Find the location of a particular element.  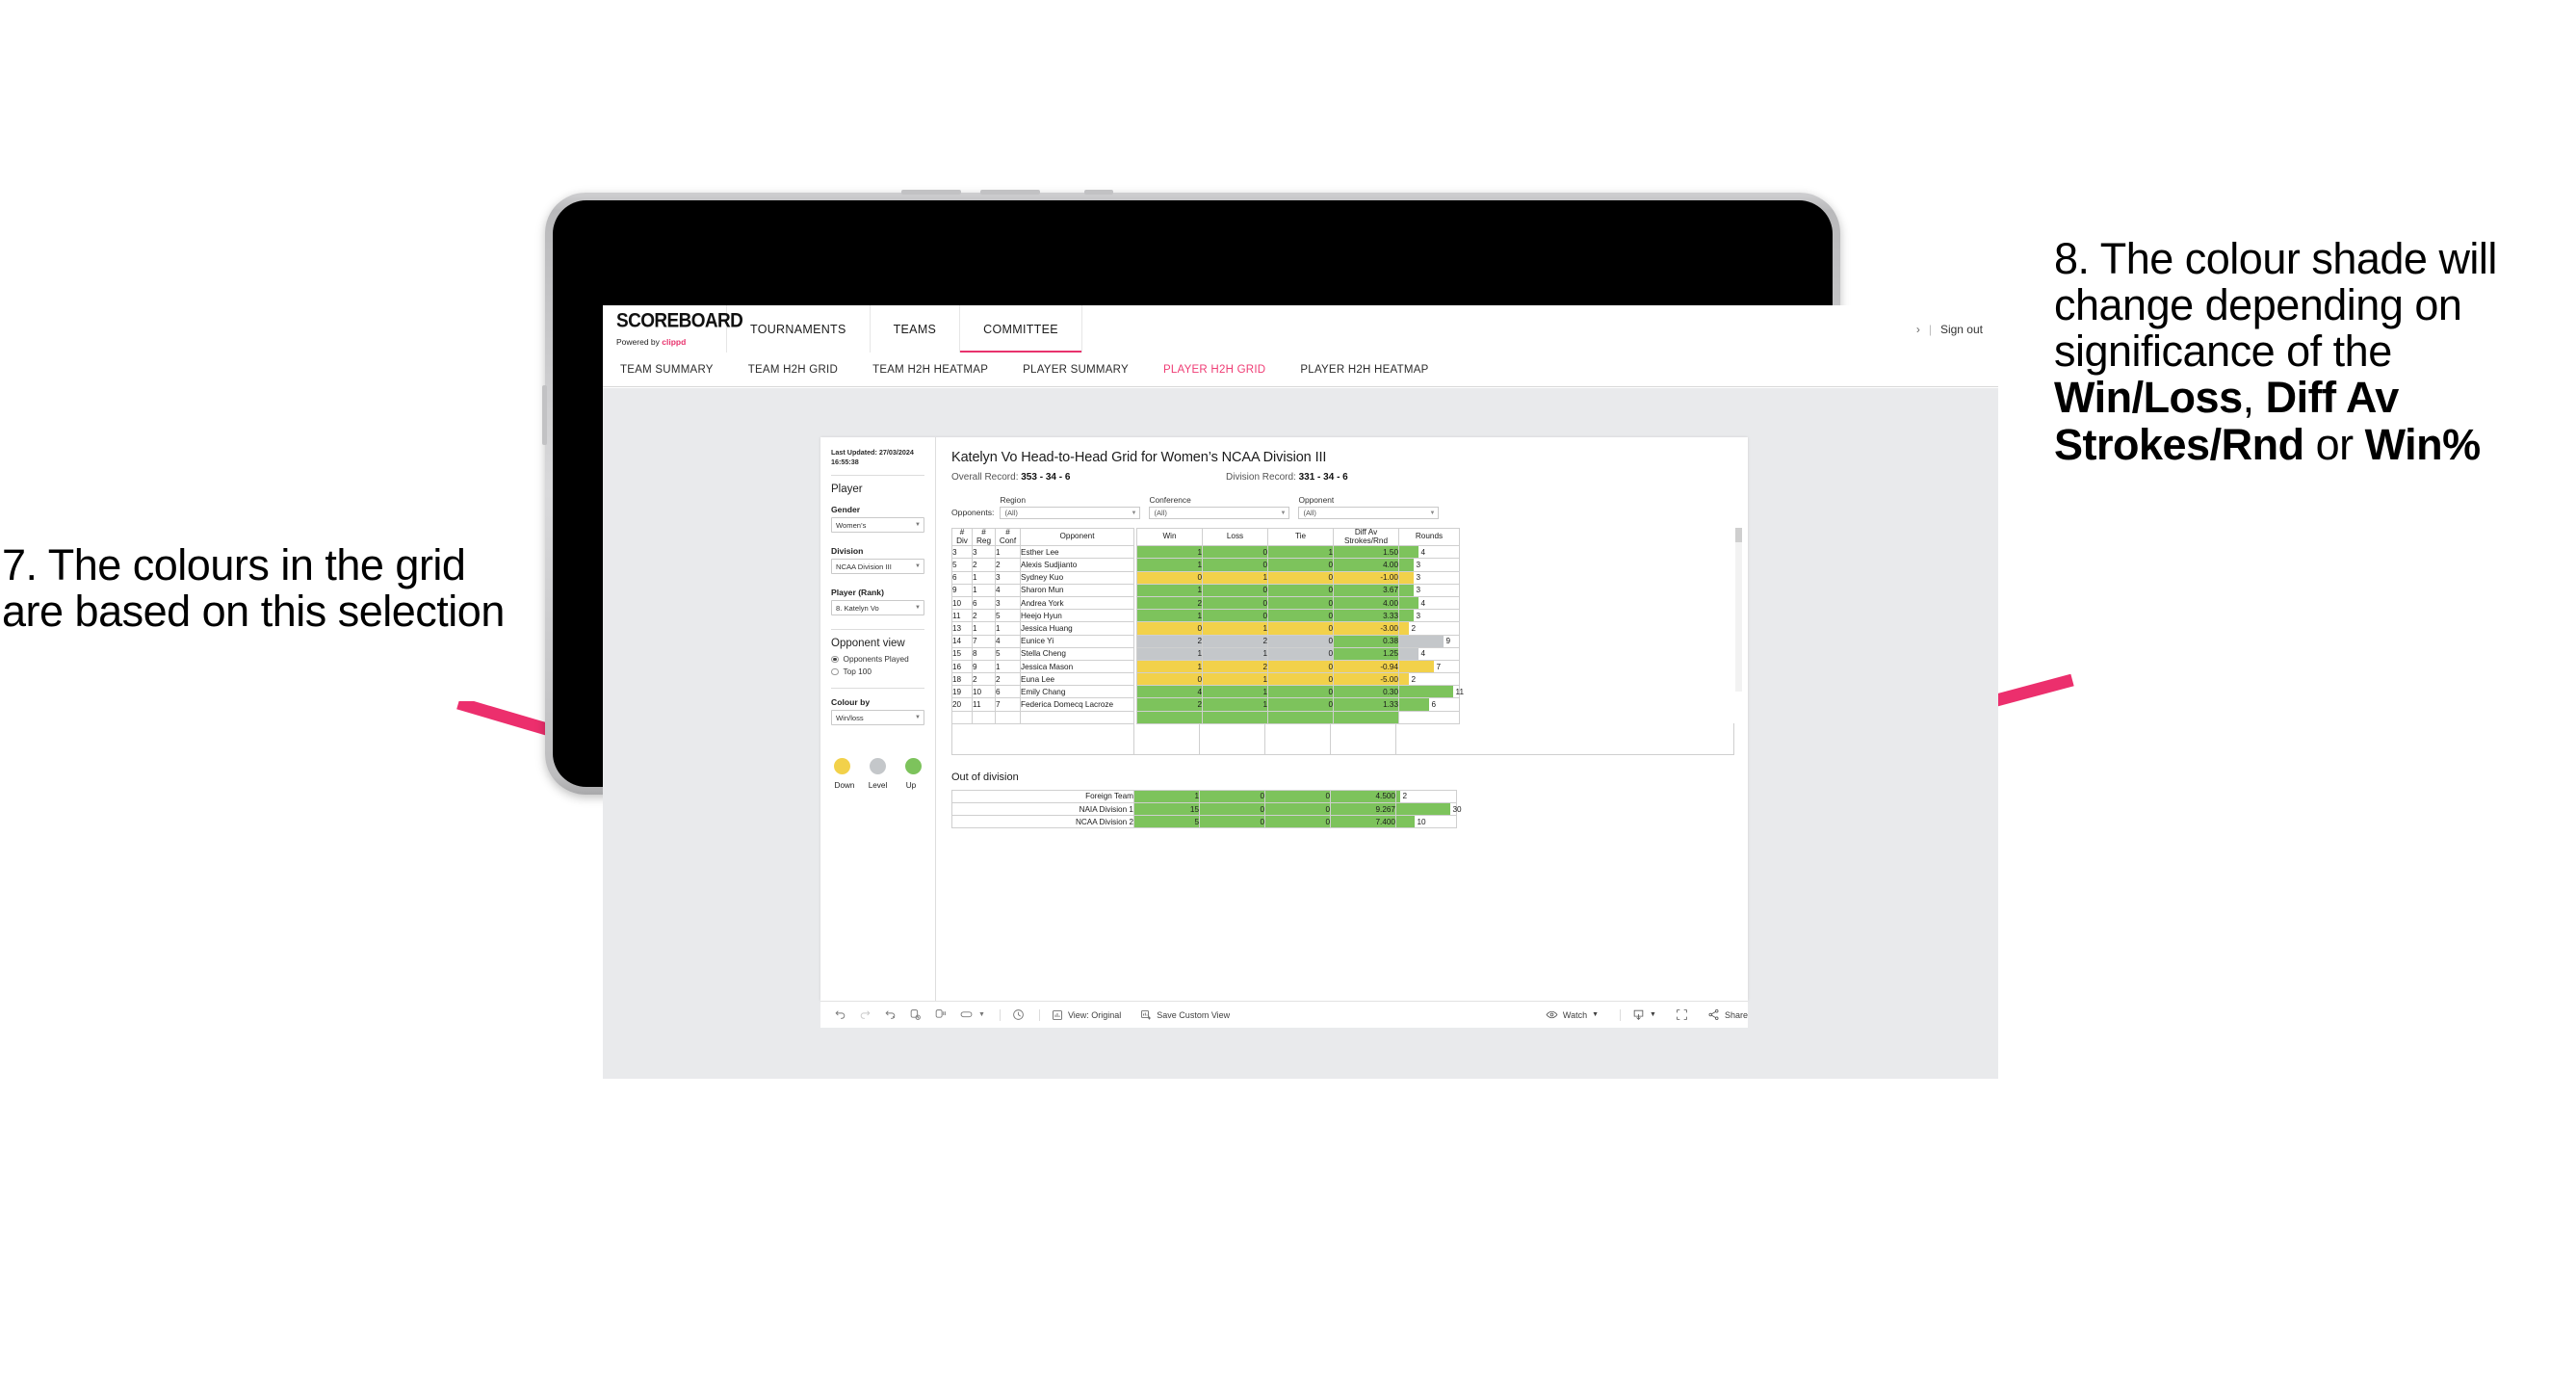

grid-col-header: # Reg is located at coordinates (984, 537).